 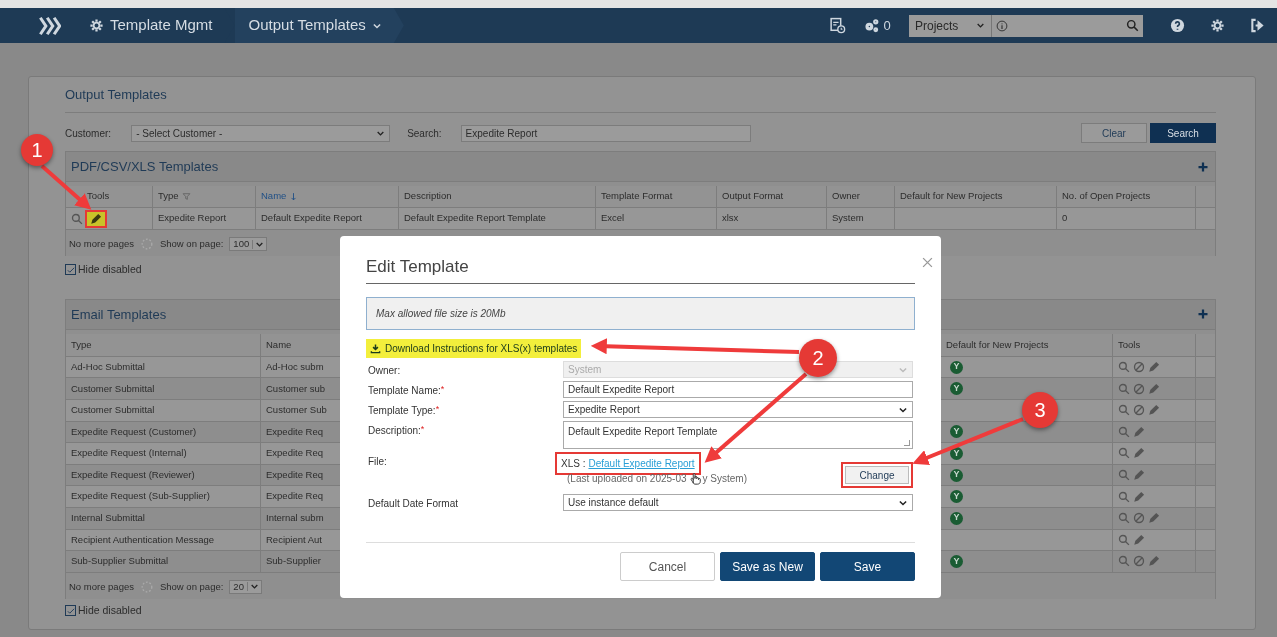 I want to click on logo-chevrons-icon, so click(x=50, y=25).